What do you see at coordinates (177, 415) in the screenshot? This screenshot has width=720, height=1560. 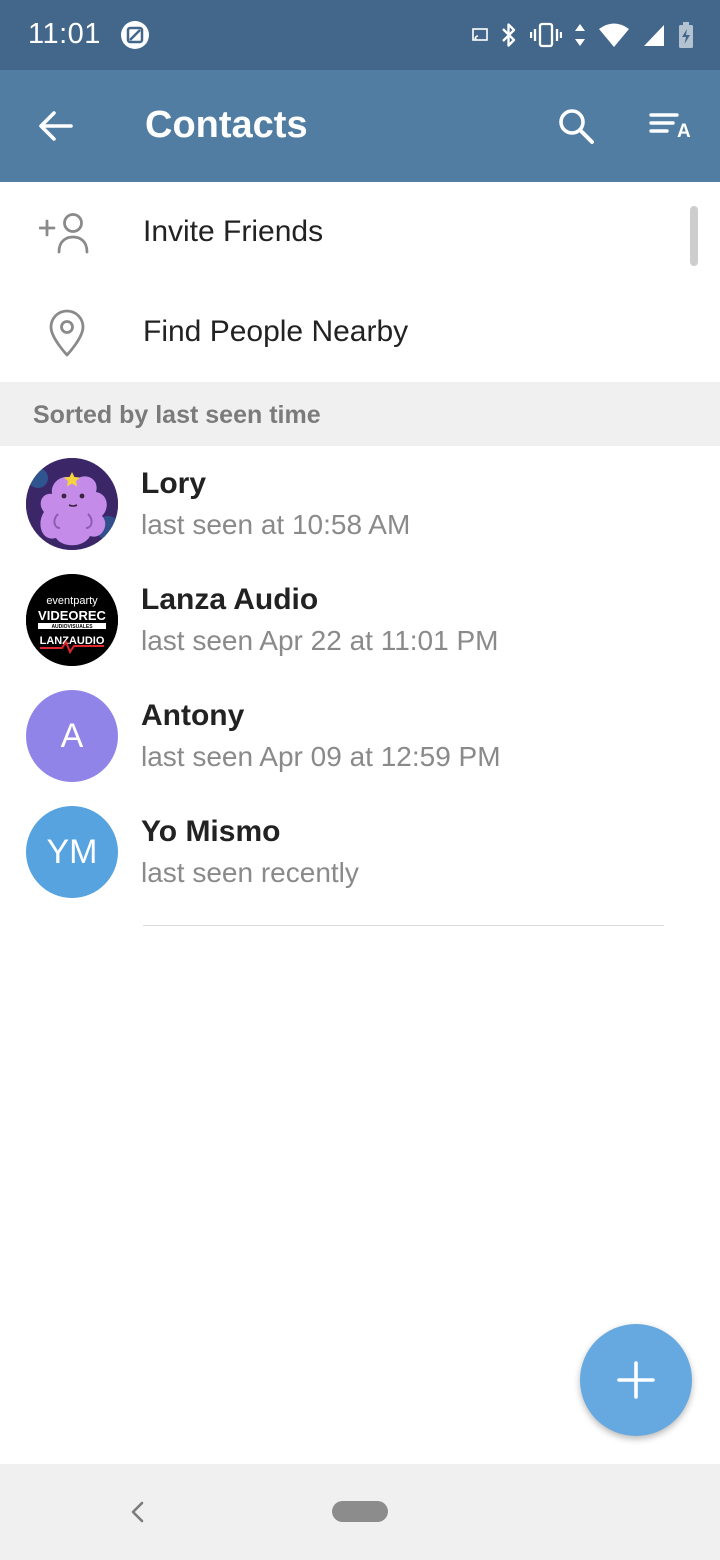 I see `section-header-label: Sorted by last seen time` at bounding box center [177, 415].